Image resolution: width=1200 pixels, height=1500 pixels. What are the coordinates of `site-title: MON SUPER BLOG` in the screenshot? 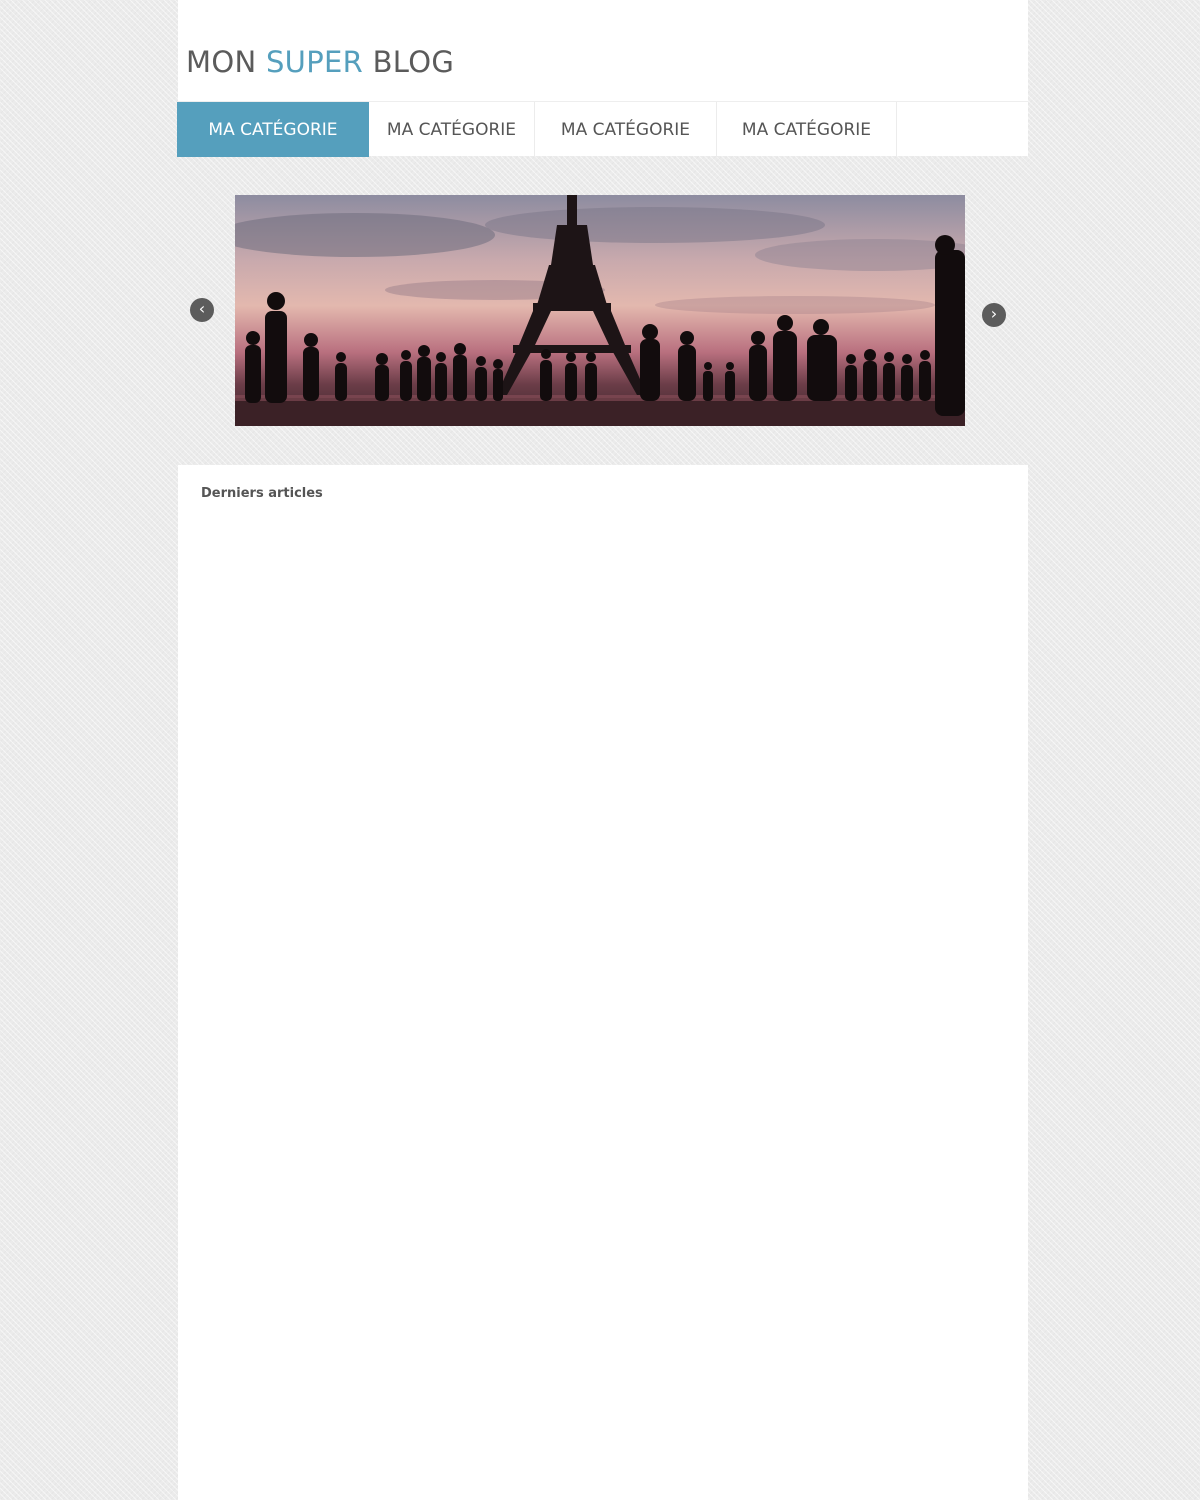 It's located at (320, 62).